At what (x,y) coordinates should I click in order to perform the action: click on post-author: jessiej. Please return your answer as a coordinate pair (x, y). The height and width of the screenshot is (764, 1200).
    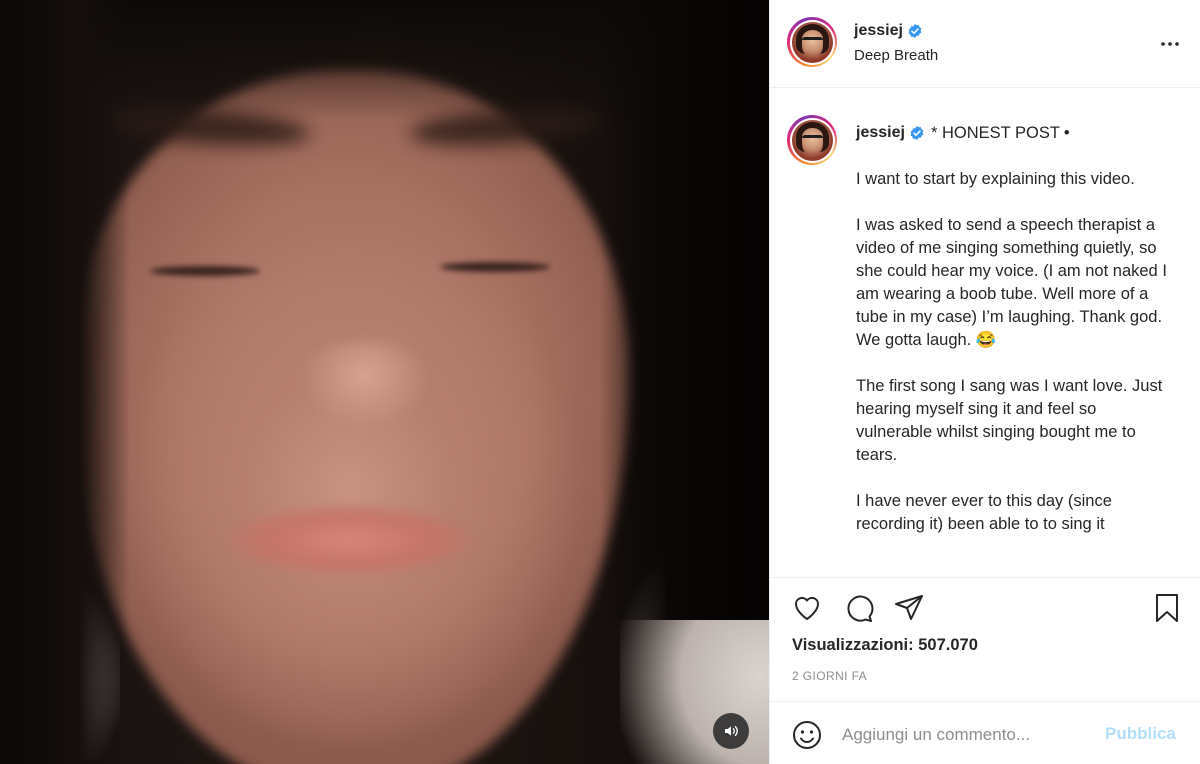
    Looking at the image, I should click on (888, 31).